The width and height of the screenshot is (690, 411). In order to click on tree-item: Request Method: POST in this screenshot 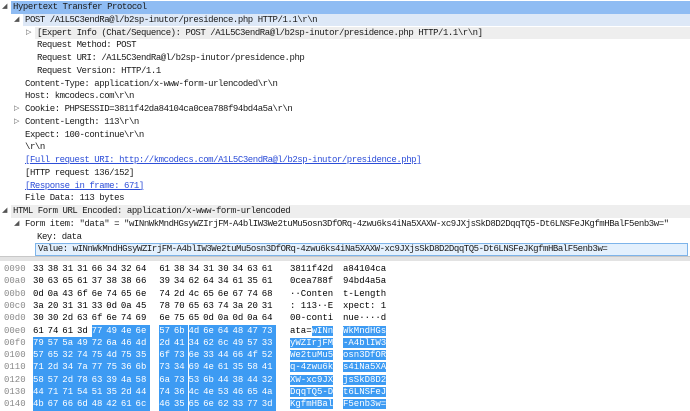, I will do `click(345, 45)`.